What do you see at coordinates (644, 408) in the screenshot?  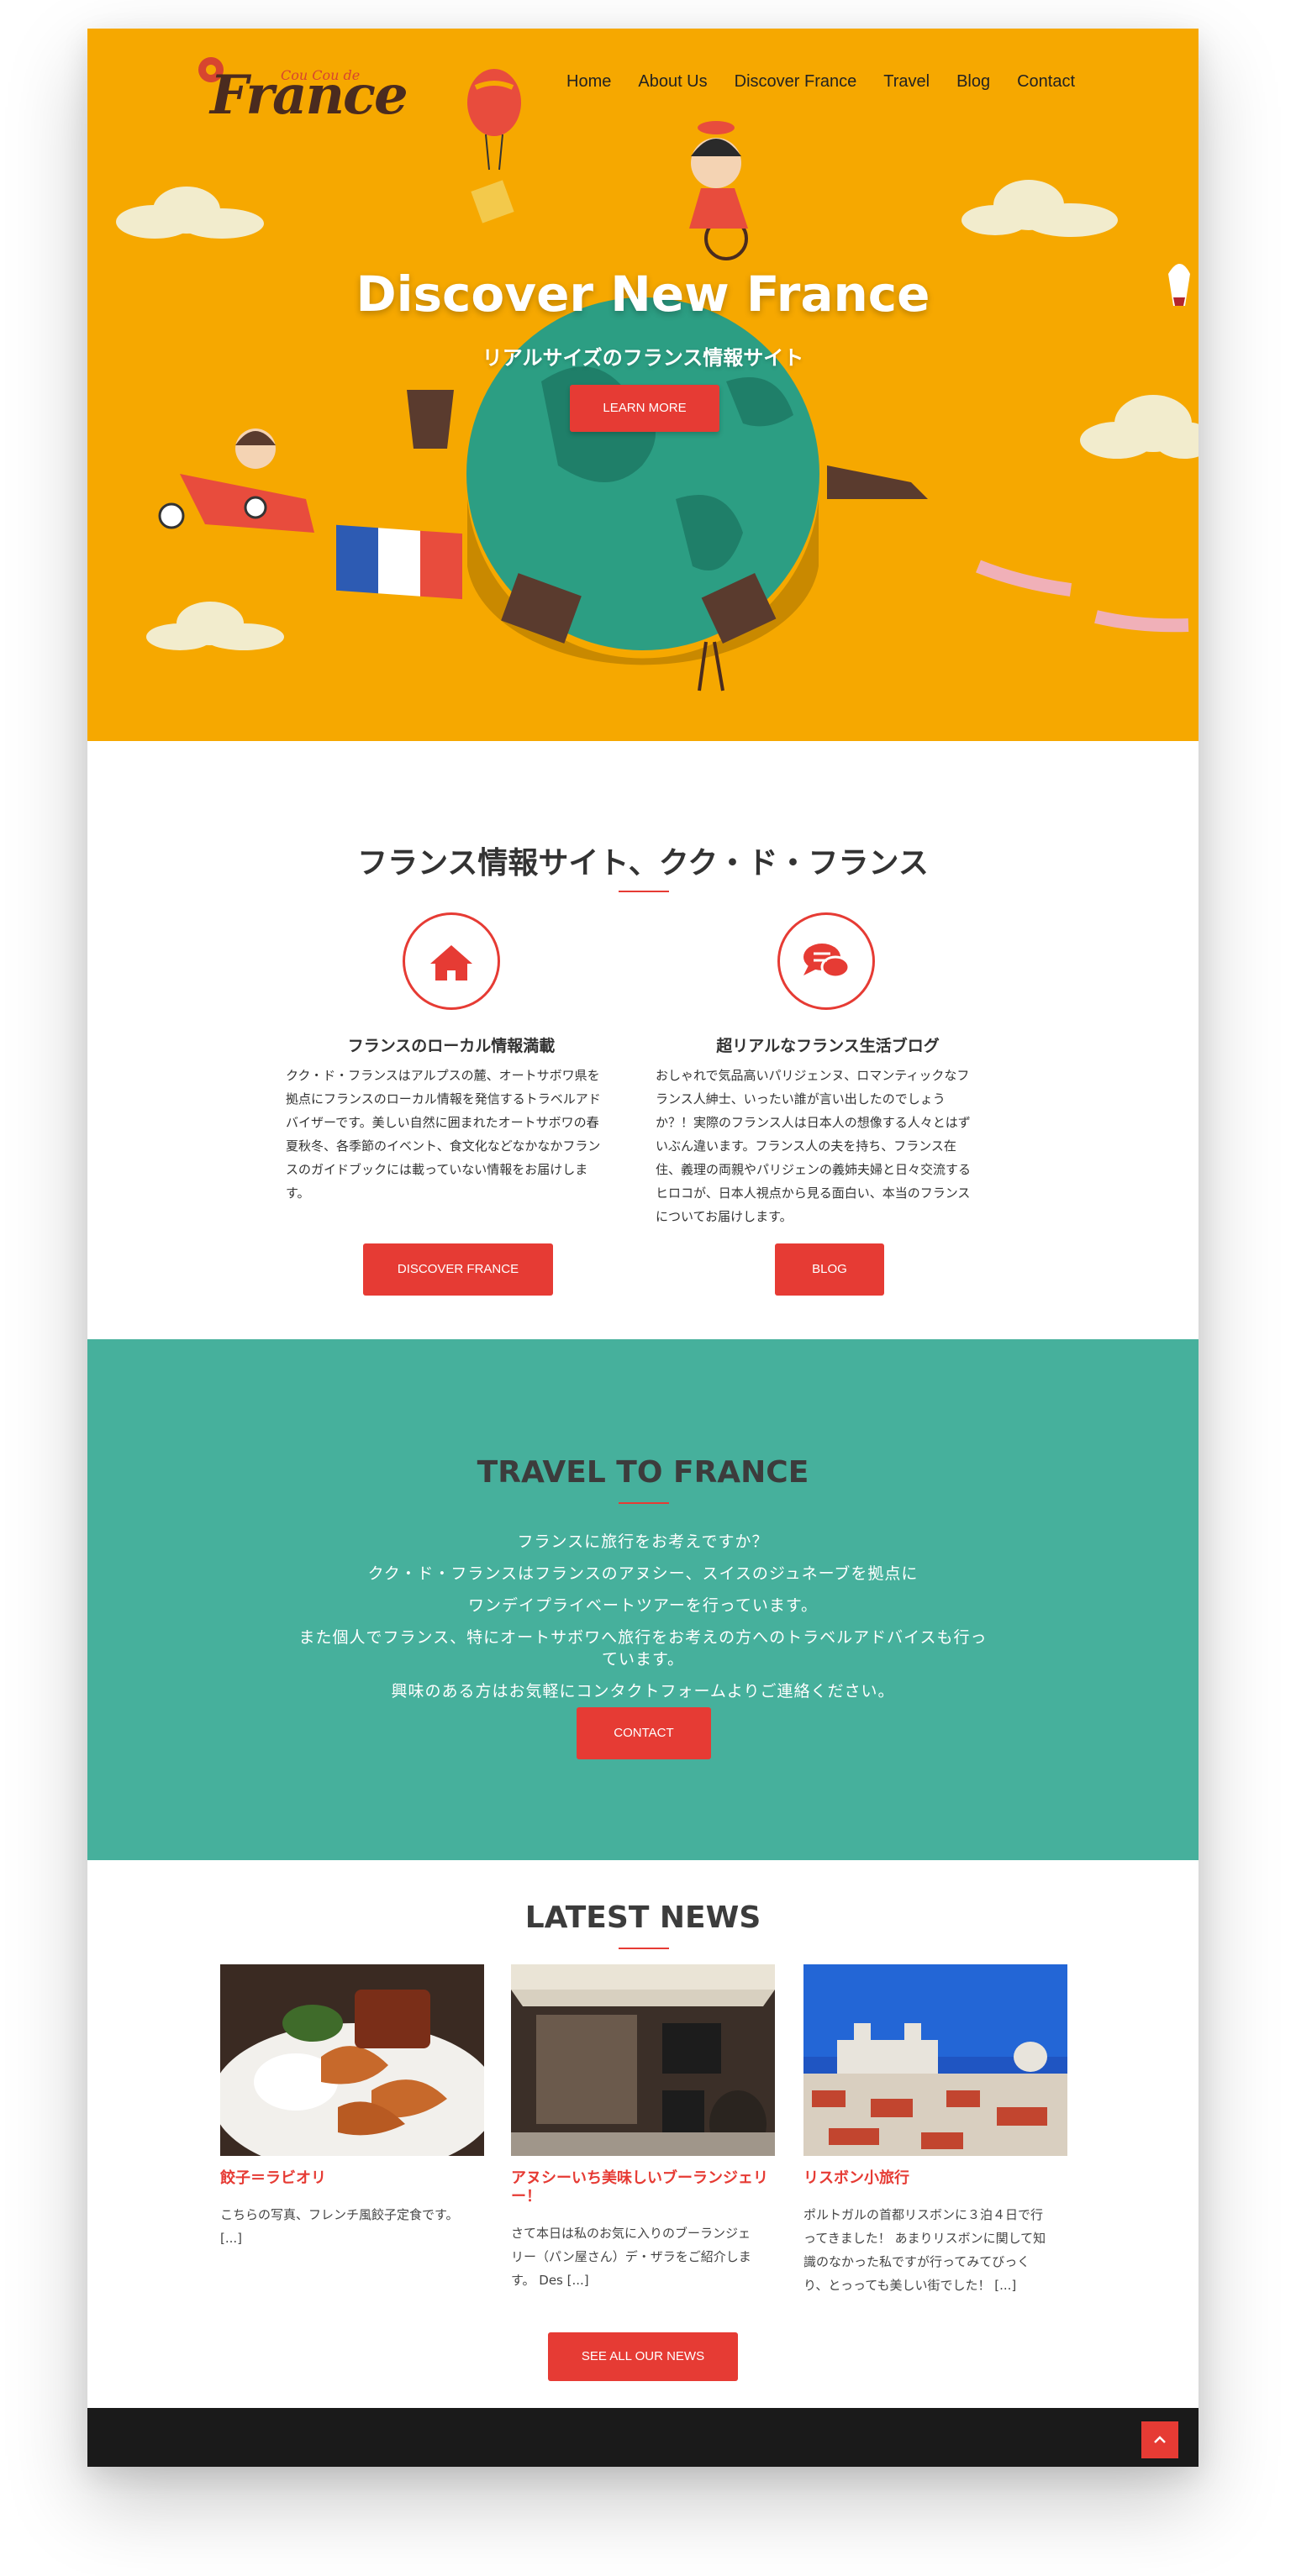 I see `learn-more-button: LEARN MORE` at bounding box center [644, 408].